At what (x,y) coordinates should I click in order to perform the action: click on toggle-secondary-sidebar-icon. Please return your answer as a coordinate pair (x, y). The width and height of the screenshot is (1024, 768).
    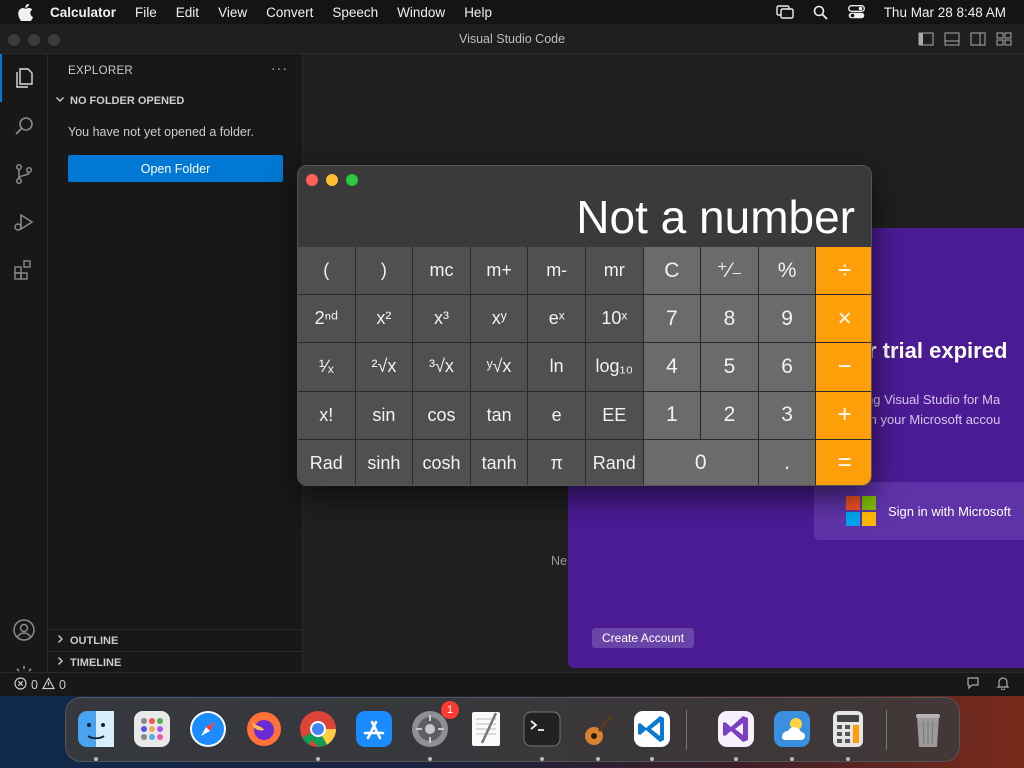
    Looking at the image, I should click on (978, 39).